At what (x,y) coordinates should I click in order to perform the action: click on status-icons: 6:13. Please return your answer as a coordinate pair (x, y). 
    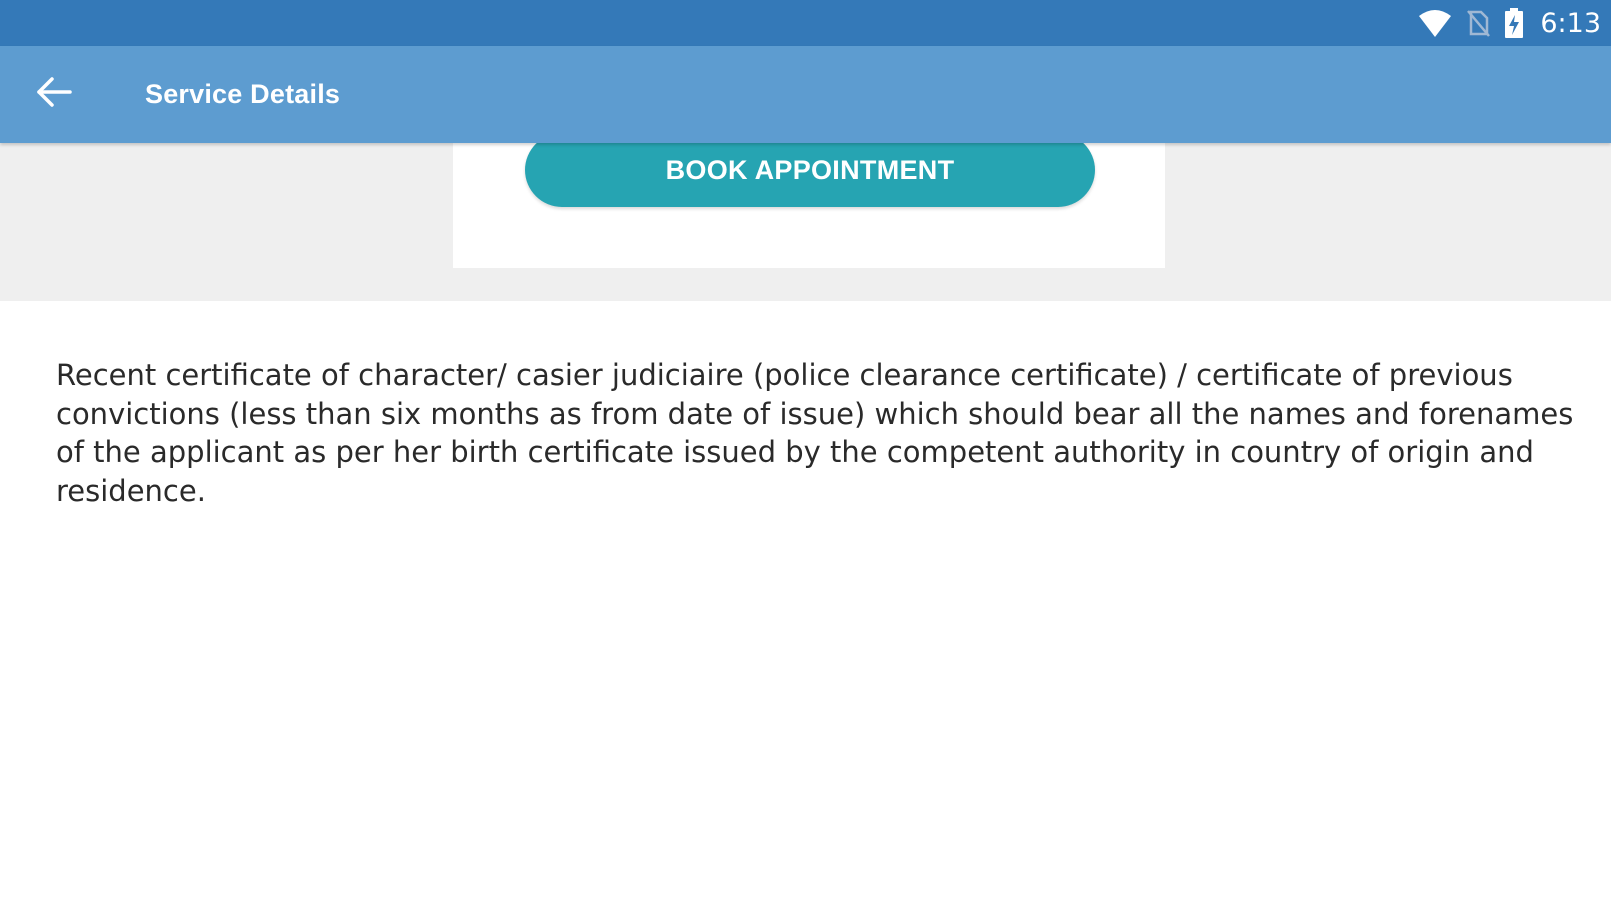
    Looking at the image, I should click on (1509, 23).